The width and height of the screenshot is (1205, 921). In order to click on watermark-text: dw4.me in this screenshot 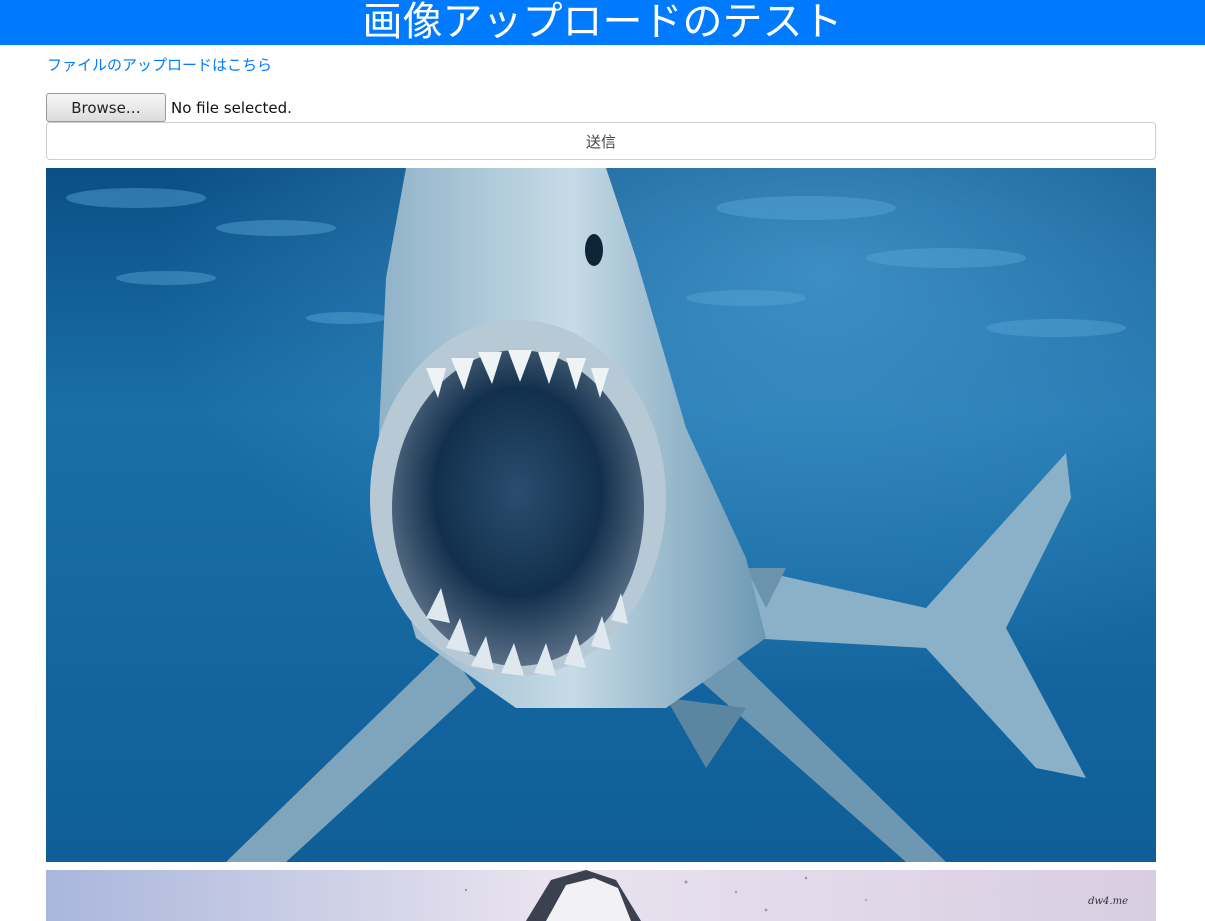, I will do `click(1108, 901)`.